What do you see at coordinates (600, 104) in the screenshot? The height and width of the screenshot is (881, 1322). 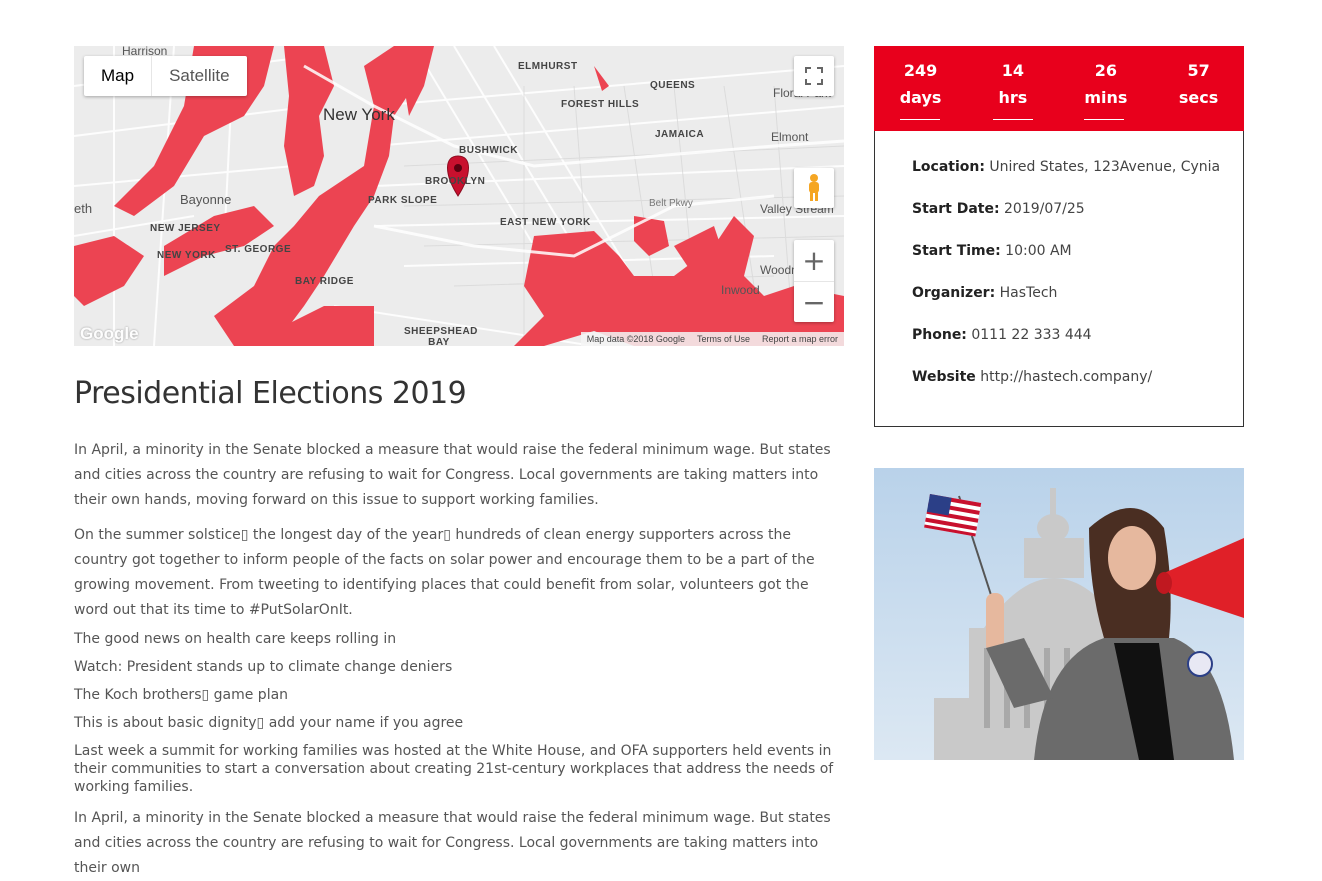 I see `map-label: FOREST HILLS` at bounding box center [600, 104].